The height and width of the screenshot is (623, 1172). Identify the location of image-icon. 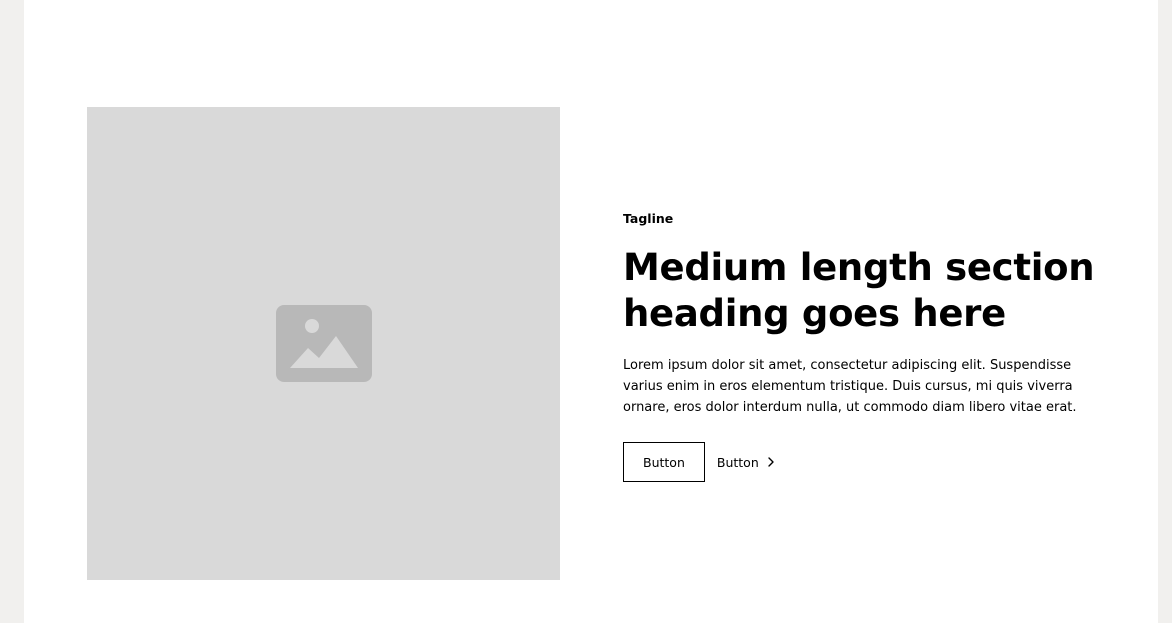
(323, 343).